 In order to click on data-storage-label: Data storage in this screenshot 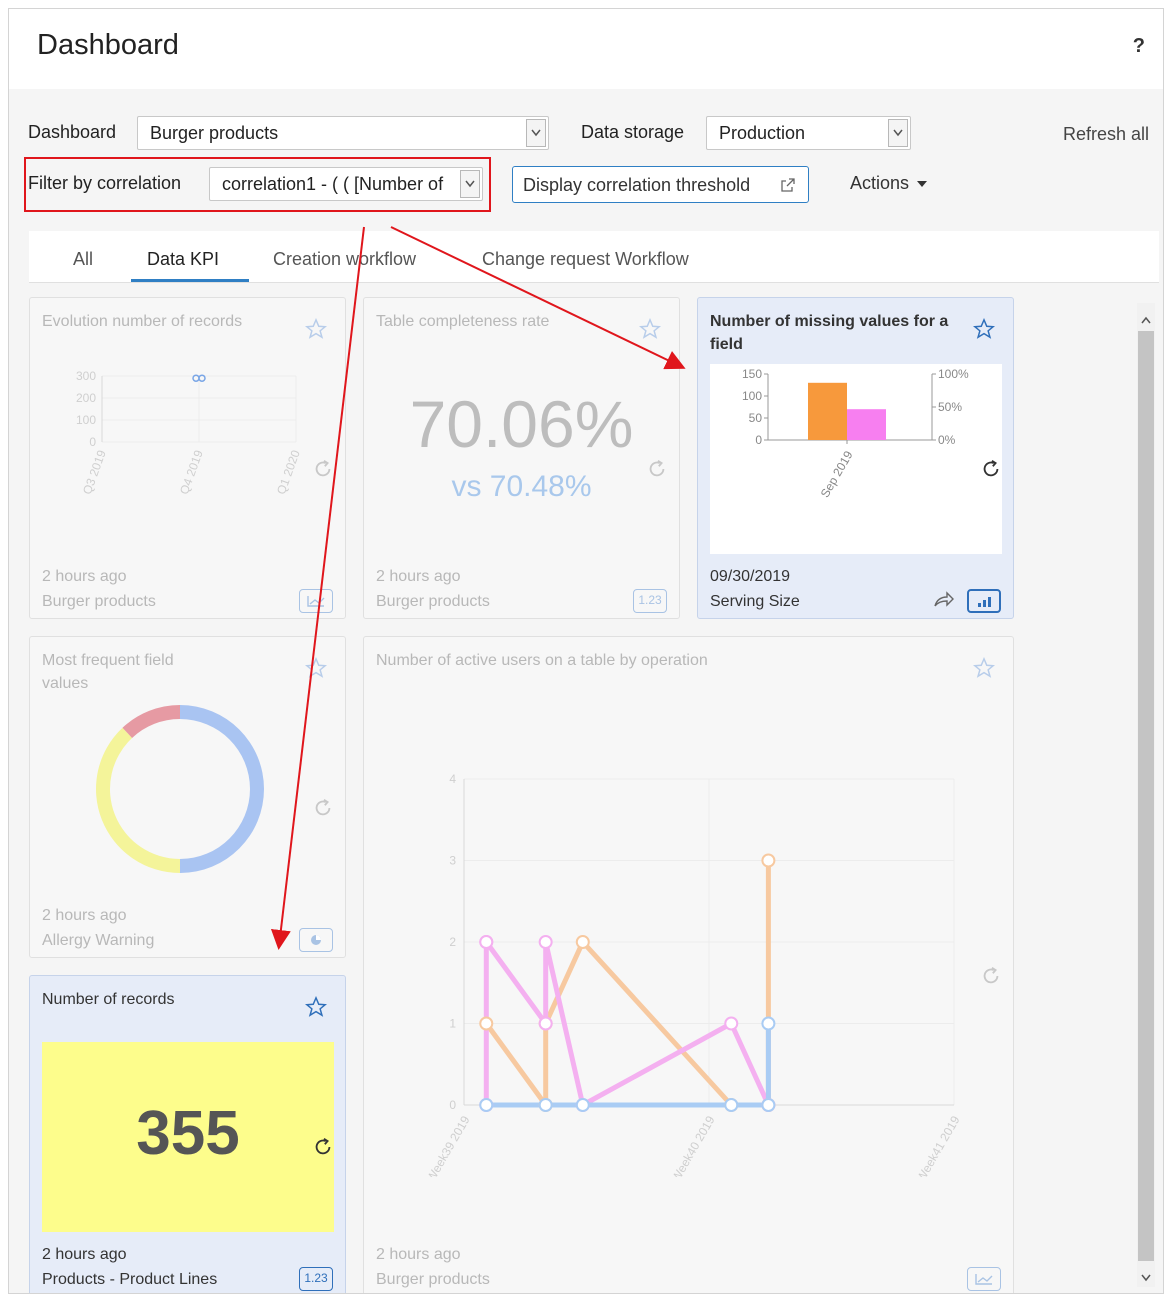, I will do `click(633, 132)`.